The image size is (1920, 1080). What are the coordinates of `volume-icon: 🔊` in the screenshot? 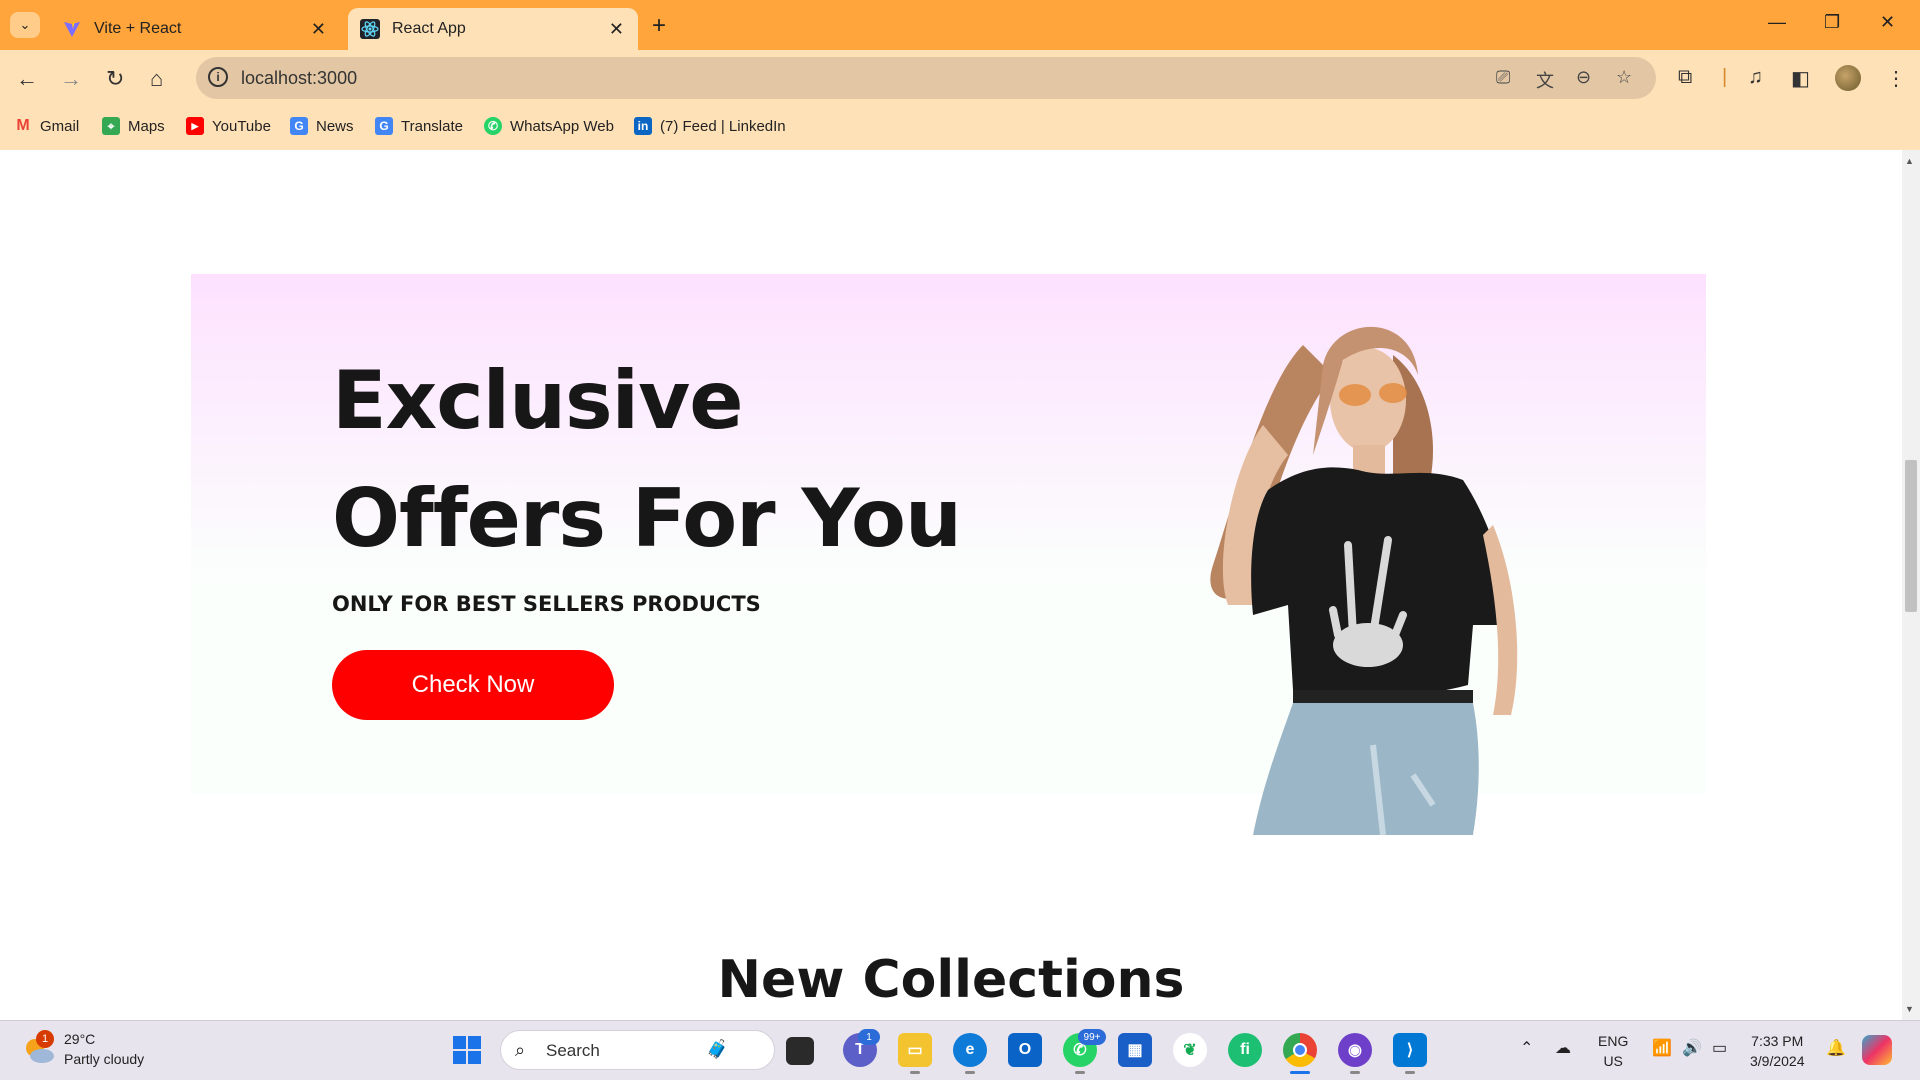 It's located at (1692, 1049).